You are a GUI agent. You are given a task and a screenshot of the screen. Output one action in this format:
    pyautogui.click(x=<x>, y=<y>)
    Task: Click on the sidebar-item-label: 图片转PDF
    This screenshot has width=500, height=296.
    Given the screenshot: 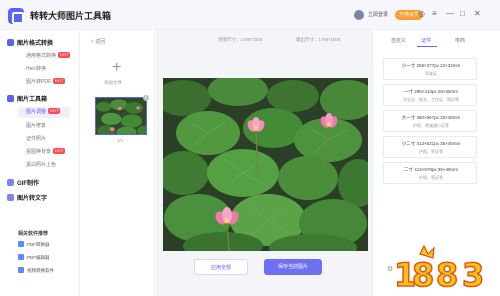 What is the action you would take?
    pyautogui.click(x=39, y=82)
    